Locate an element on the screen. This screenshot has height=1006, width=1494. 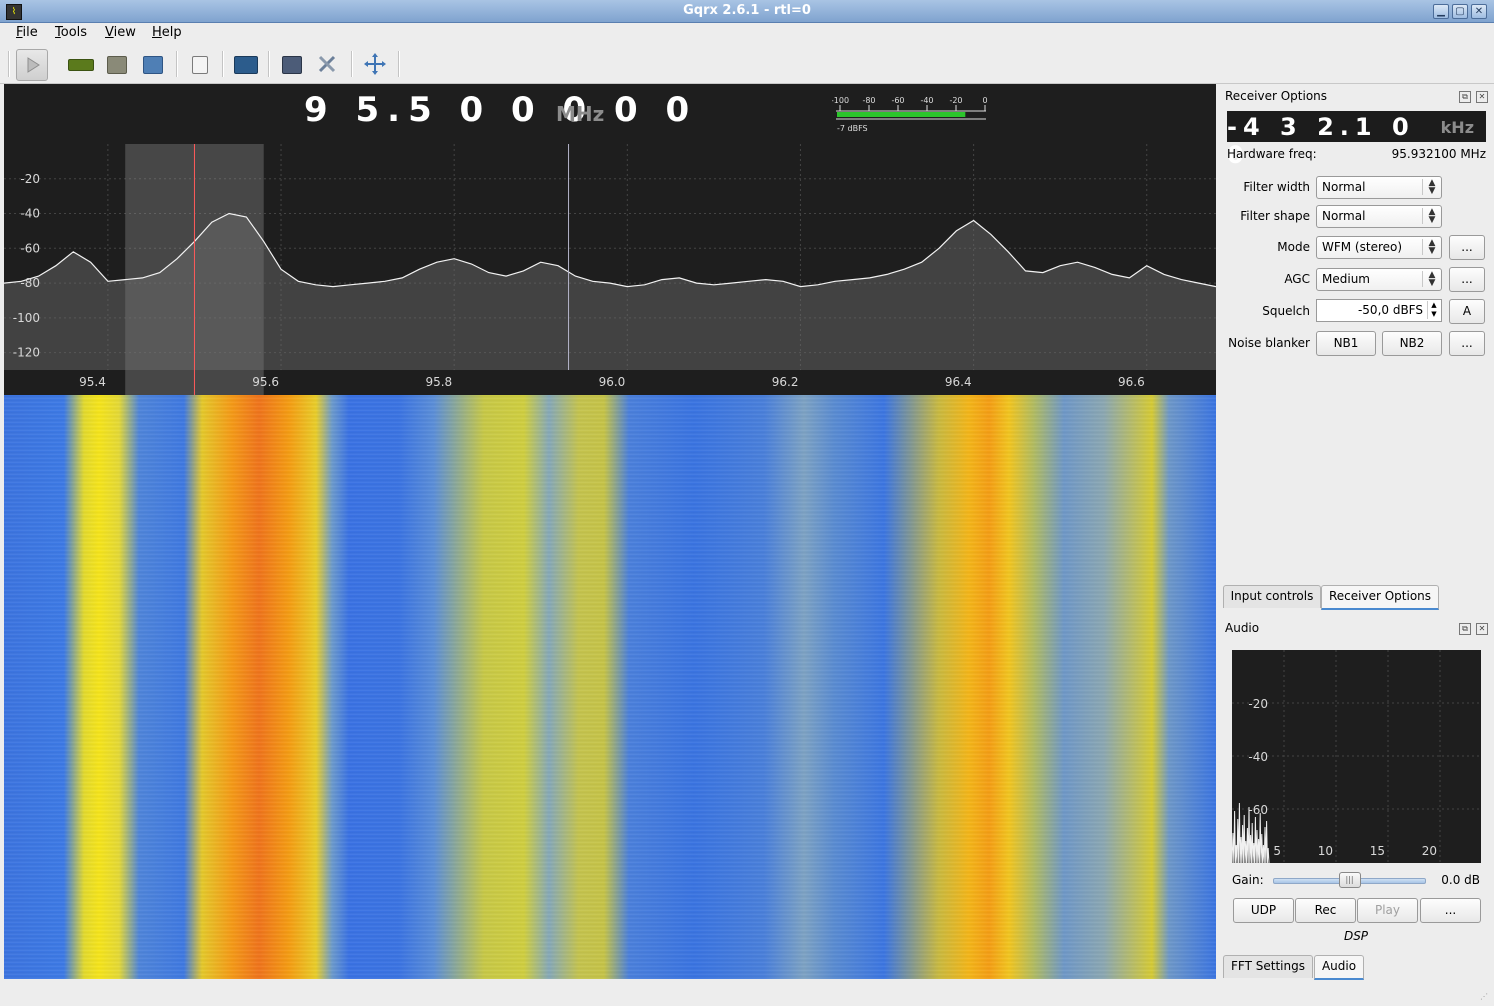
meter-tick-label: -80 is located at coordinates (868, 100).